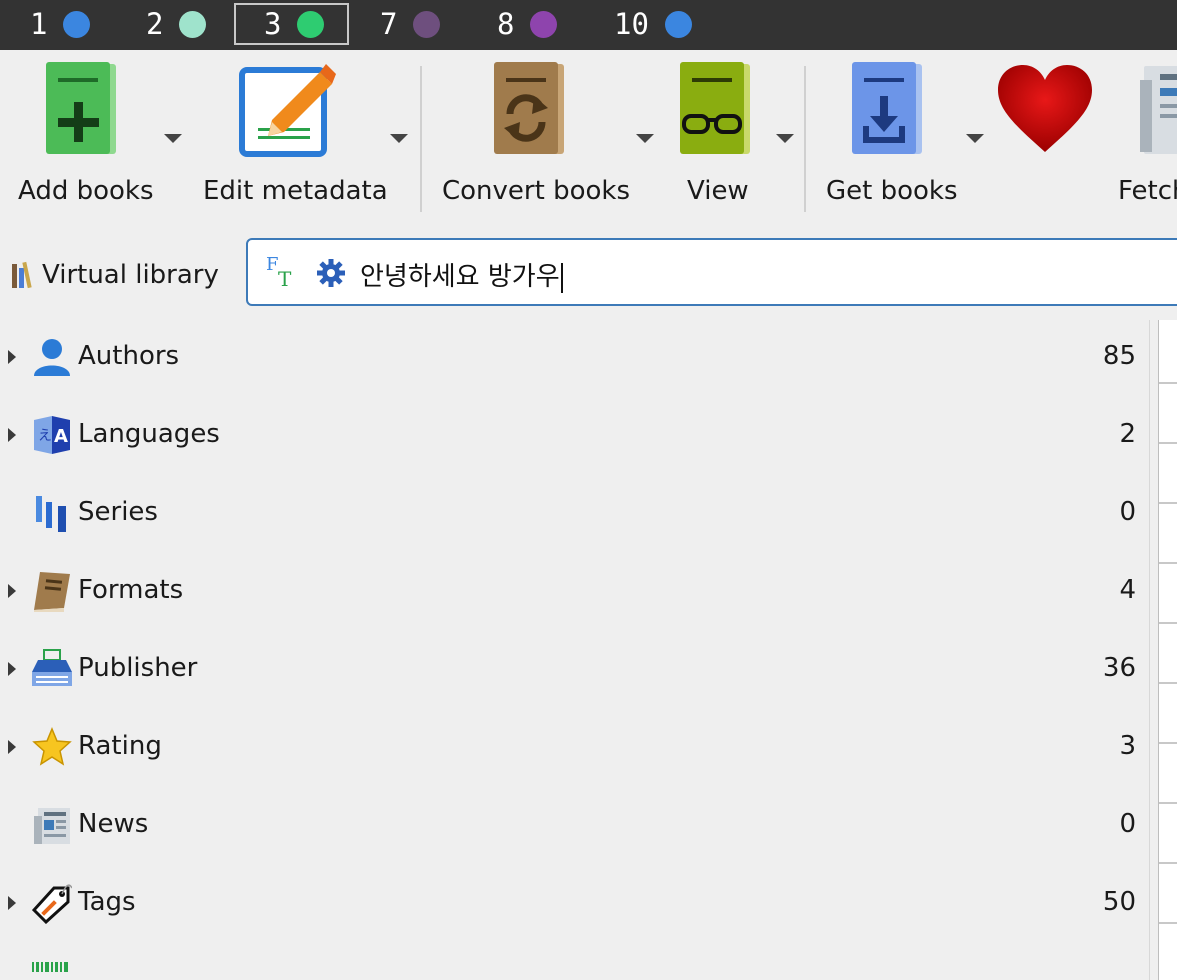 This screenshot has height=980, width=1177. What do you see at coordinates (1119, 668) in the screenshot?
I see `tag-browser-item-count: 36` at bounding box center [1119, 668].